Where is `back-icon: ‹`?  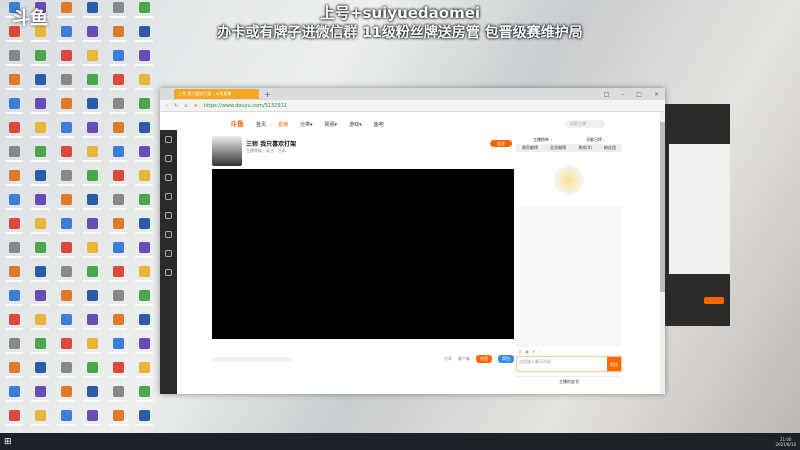
back-icon: ‹ is located at coordinates (167, 106).